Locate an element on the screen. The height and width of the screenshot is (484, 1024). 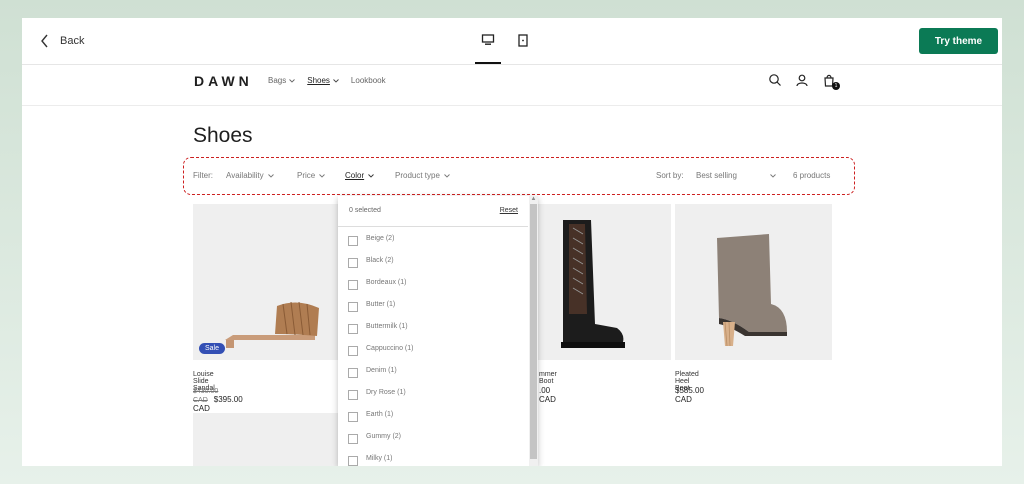
header-icons: 1 is located at coordinates (804, 81).